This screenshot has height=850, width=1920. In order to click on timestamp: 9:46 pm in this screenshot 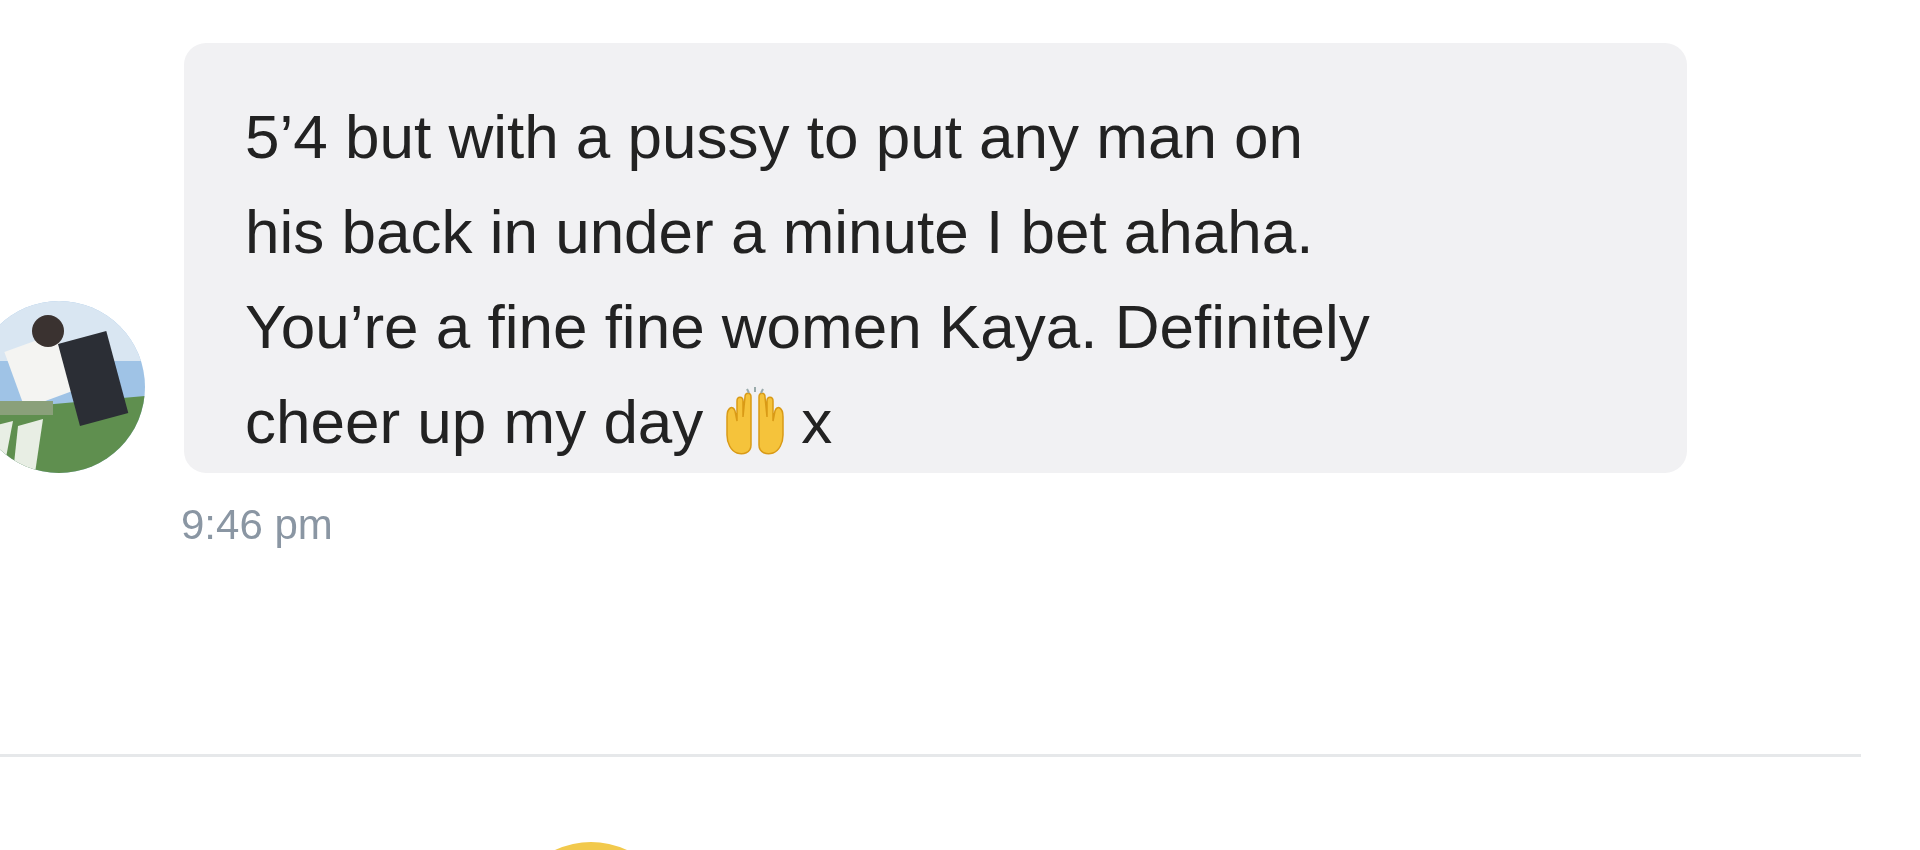, I will do `click(257, 525)`.